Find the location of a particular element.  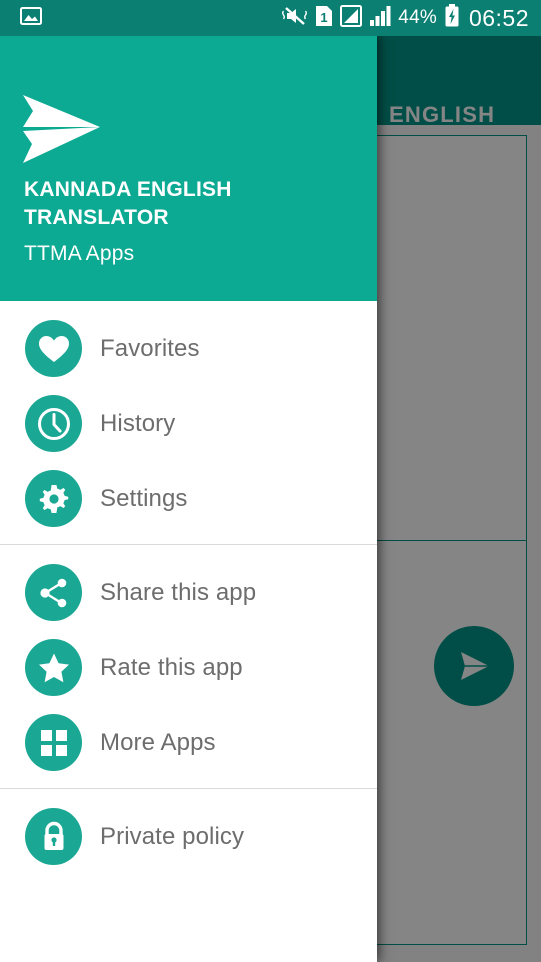

battery-charging-icon is located at coordinates (452, 18).